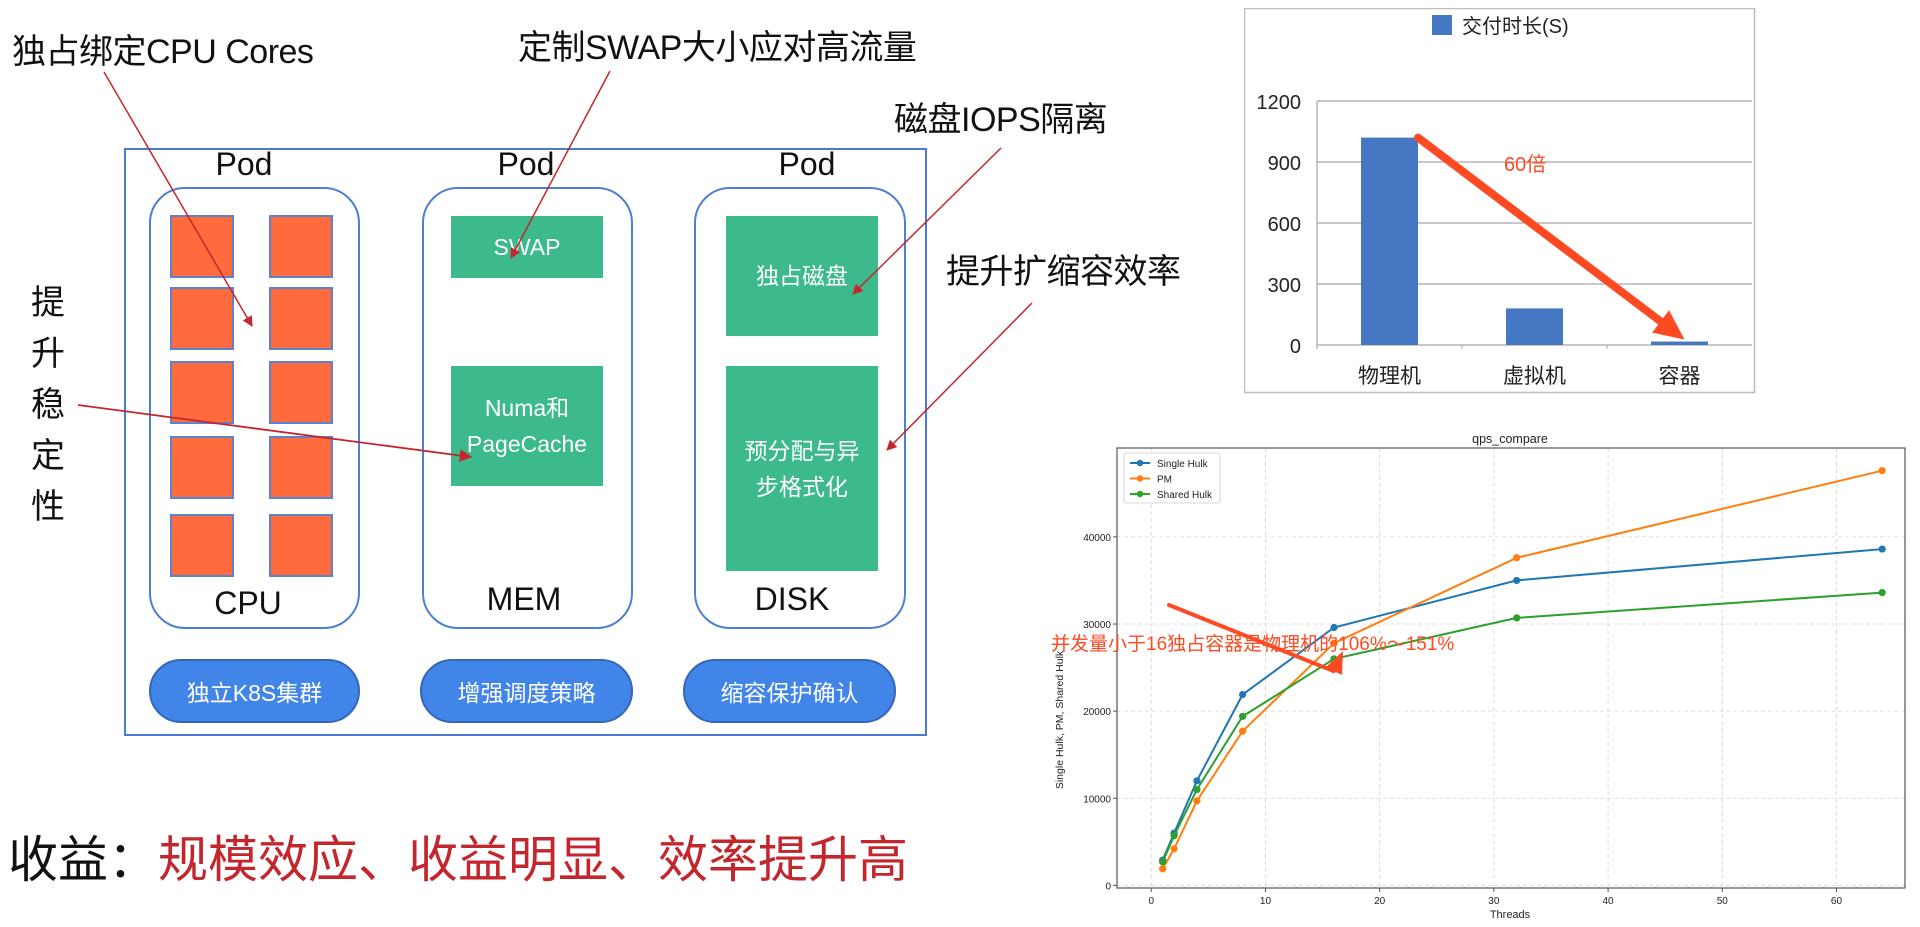 This screenshot has width=1920, height=927. I want to click on pill-scheduling-policy: 增强调度策略, so click(526, 691).